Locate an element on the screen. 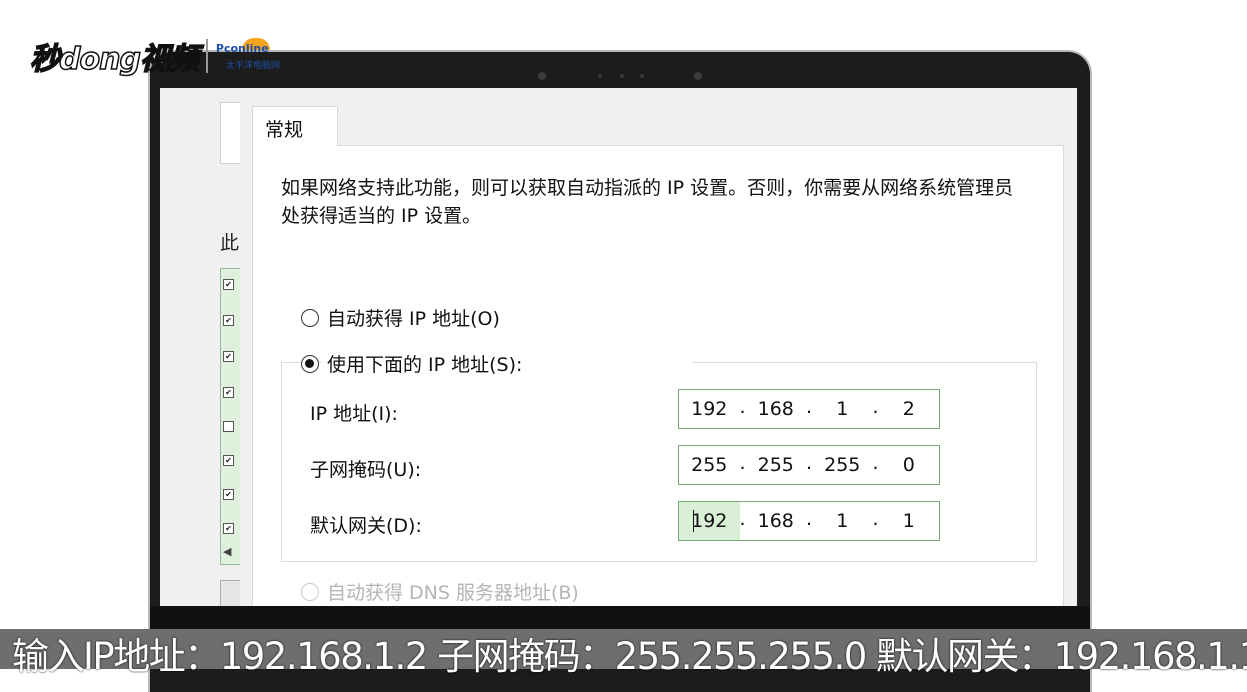 The width and height of the screenshot is (1247, 692). logo-divider is located at coordinates (206, 56).